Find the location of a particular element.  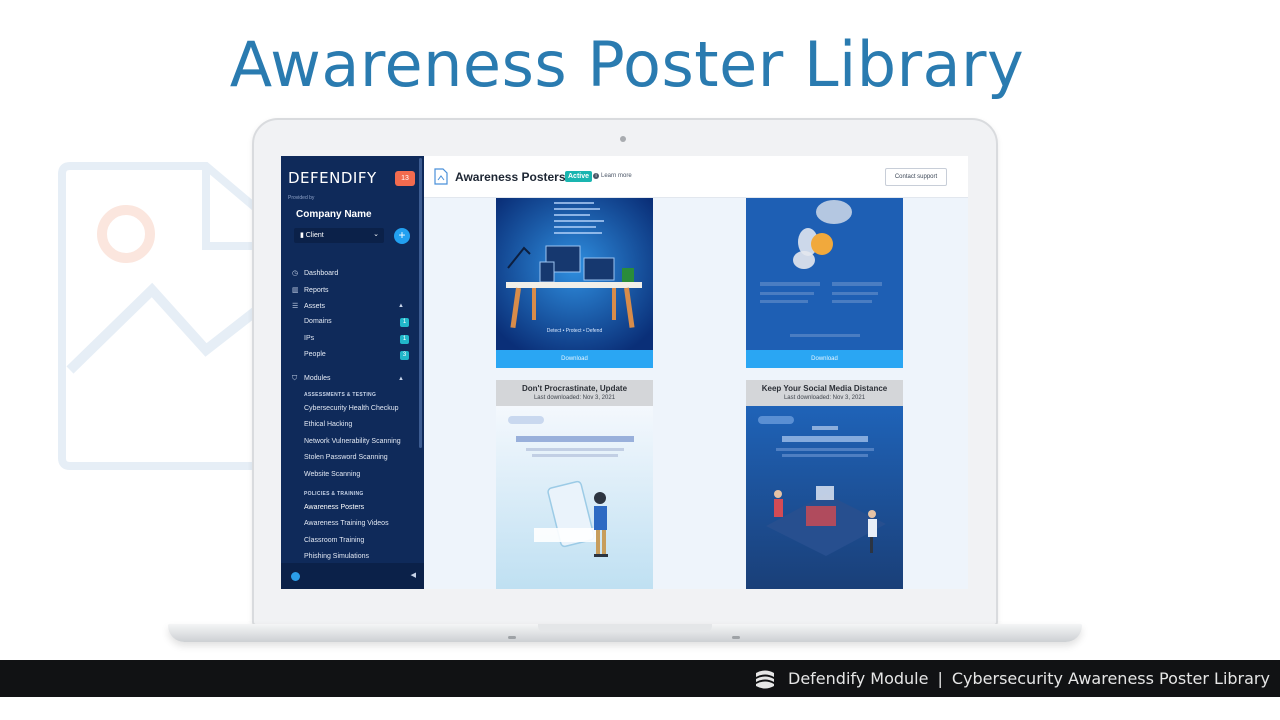

laptop-opening-notch is located at coordinates (625, 628).